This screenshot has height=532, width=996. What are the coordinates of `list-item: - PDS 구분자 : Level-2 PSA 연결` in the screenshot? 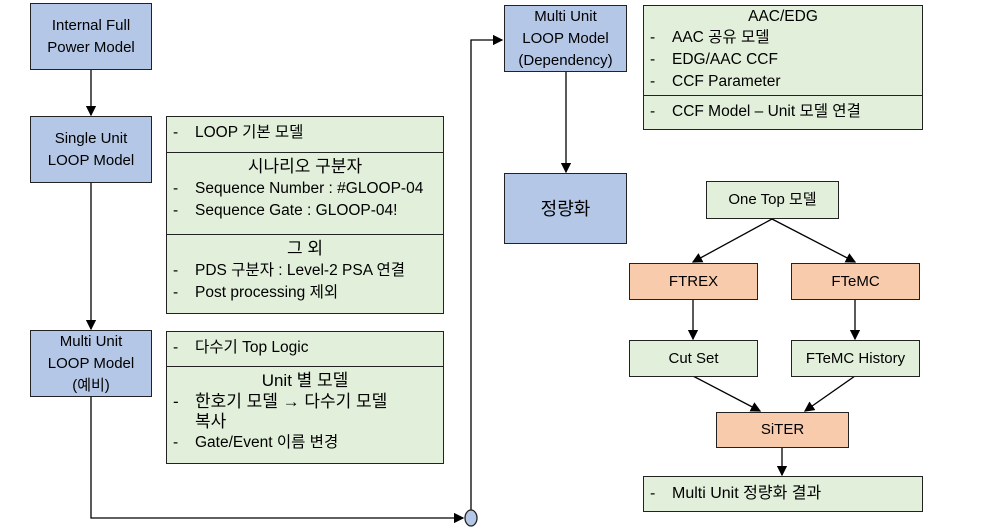 It's located at (305, 271).